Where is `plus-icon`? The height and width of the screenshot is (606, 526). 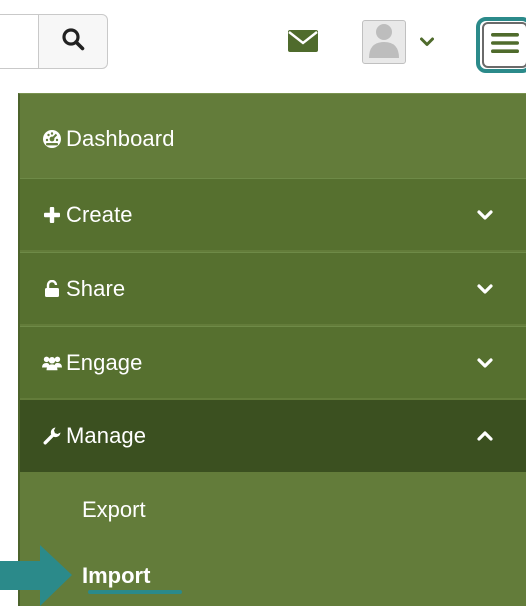 plus-icon is located at coordinates (52, 215).